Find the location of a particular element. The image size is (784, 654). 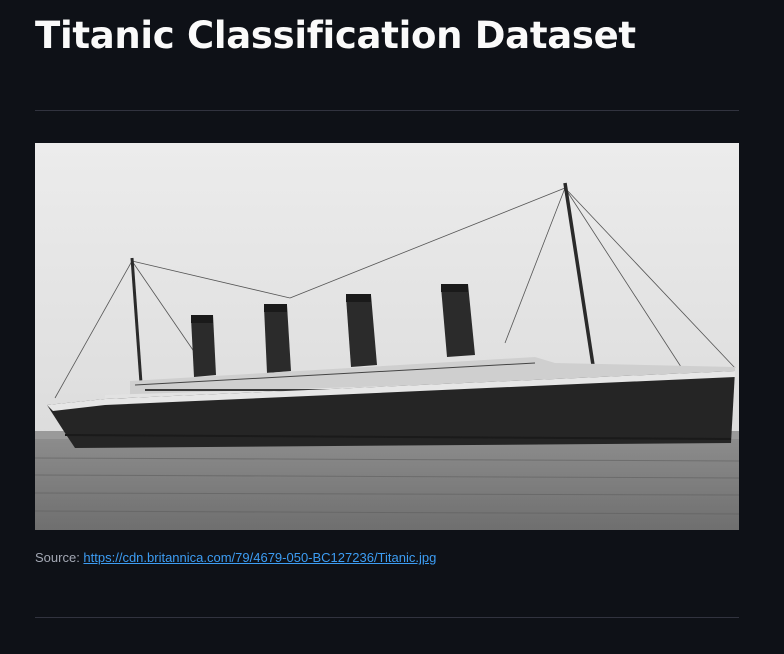

divider-top is located at coordinates (387, 110).